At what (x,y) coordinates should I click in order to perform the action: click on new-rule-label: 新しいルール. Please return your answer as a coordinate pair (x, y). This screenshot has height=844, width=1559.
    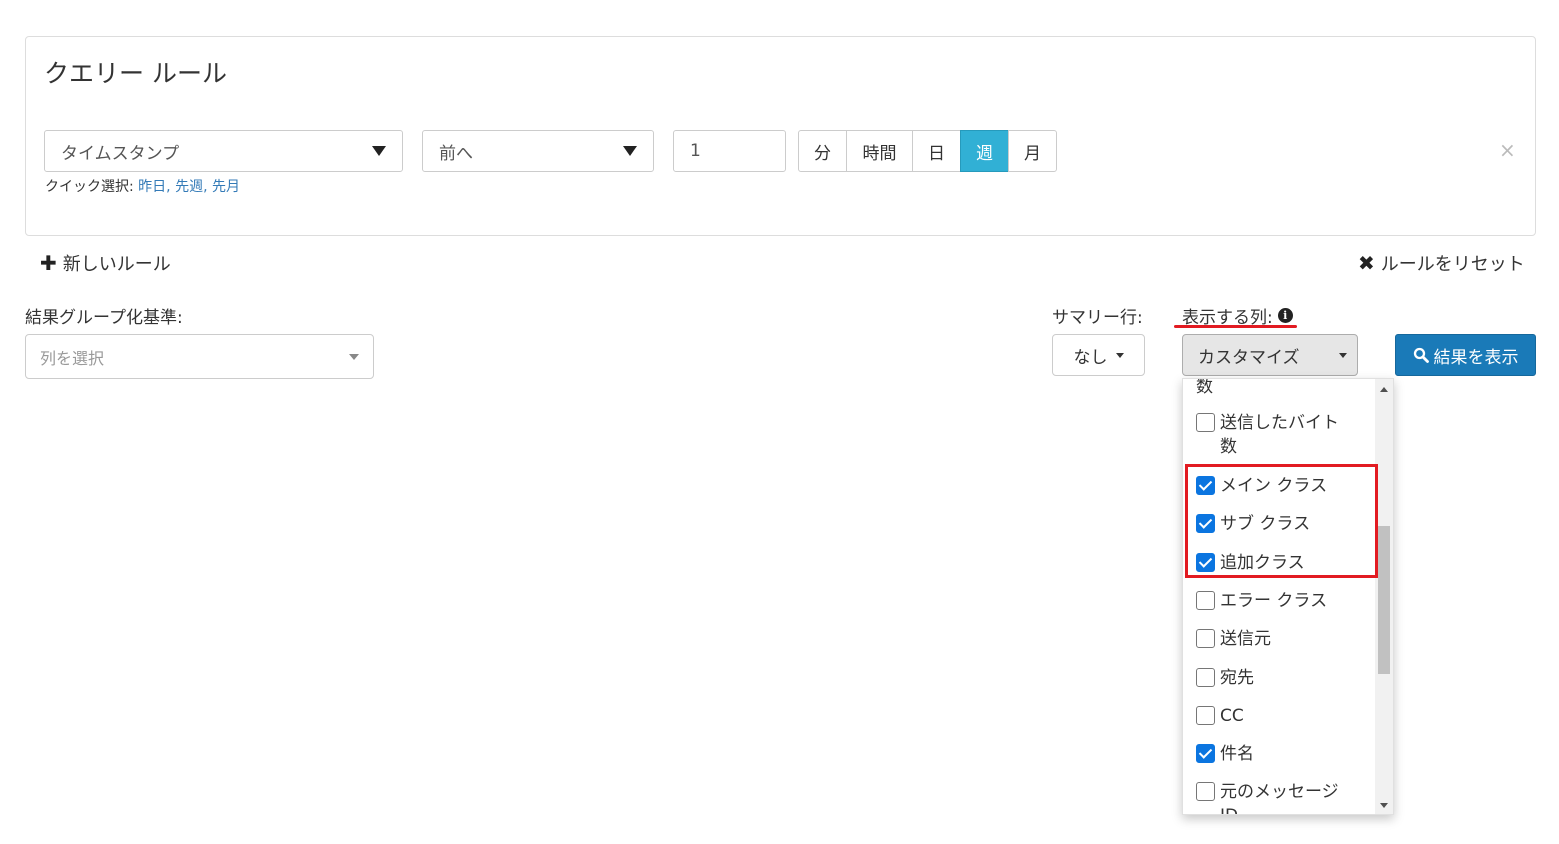
    Looking at the image, I should click on (116, 264).